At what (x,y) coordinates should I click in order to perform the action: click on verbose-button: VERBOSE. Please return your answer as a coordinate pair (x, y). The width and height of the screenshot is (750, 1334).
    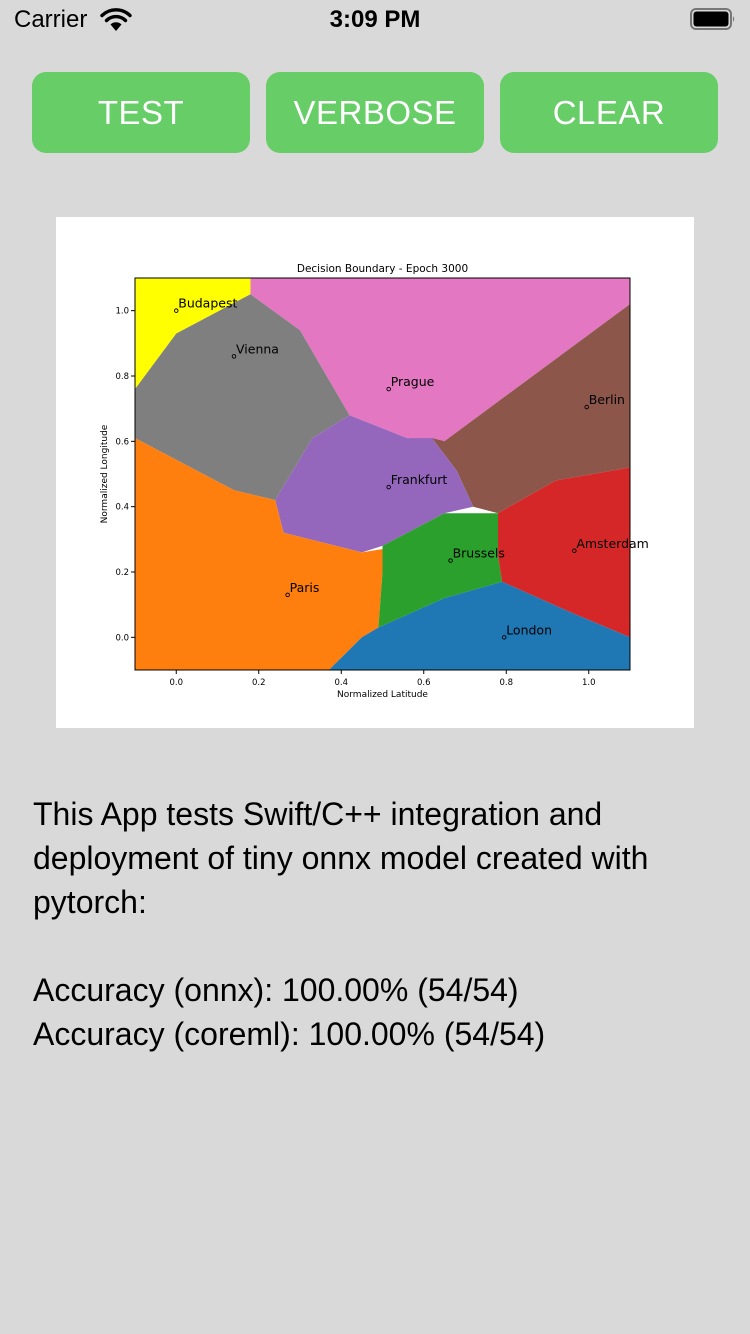
    Looking at the image, I should click on (375, 112).